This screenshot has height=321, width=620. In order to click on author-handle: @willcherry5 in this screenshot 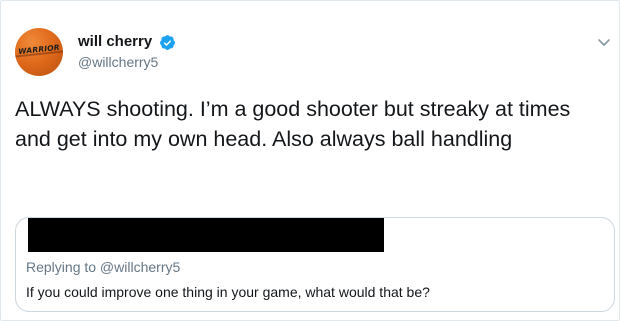, I will do `click(118, 62)`.